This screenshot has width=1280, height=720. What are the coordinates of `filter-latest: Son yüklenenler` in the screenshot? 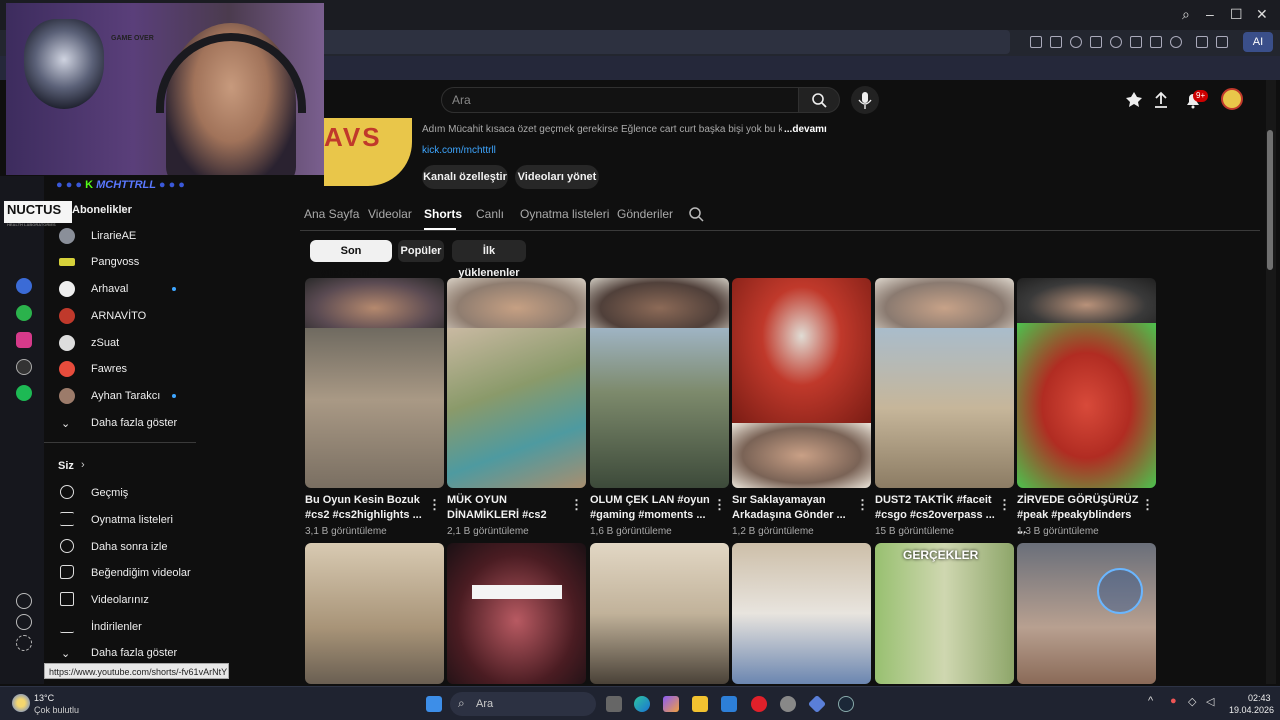 It's located at (351, 259).